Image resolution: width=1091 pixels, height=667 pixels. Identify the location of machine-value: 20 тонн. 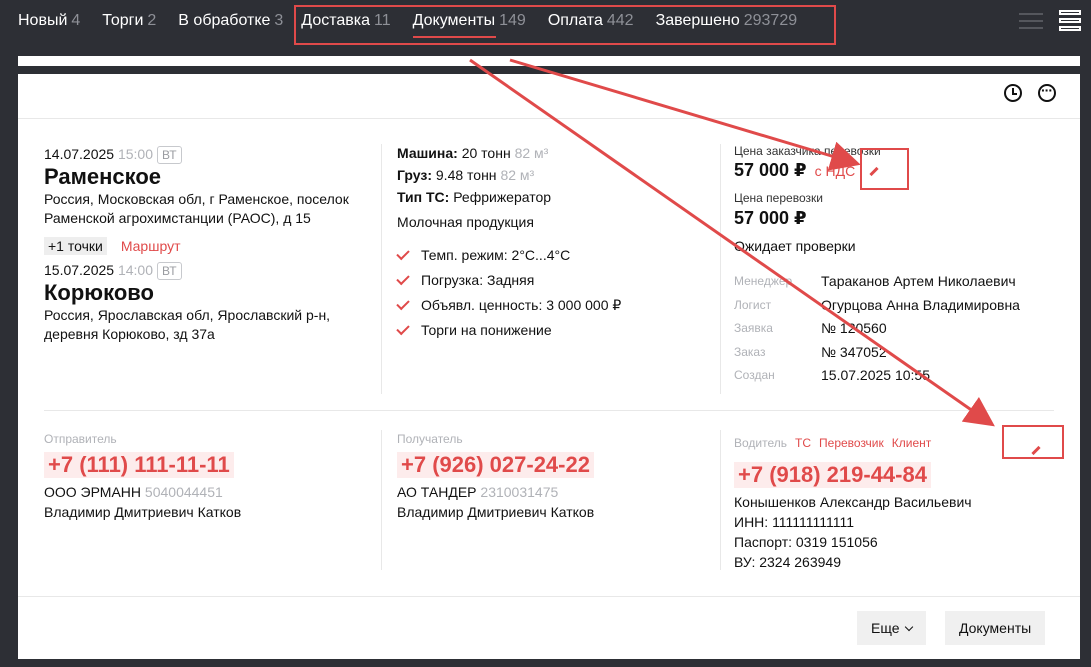
(486, 153).